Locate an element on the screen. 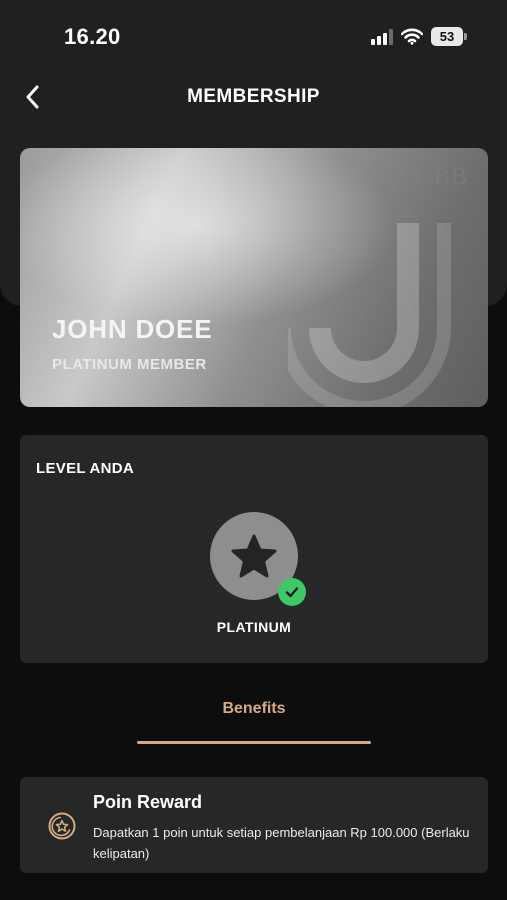 This screenshot has height=900, width=507. level-name: PLATINUM is located at coordinates (254, 627).